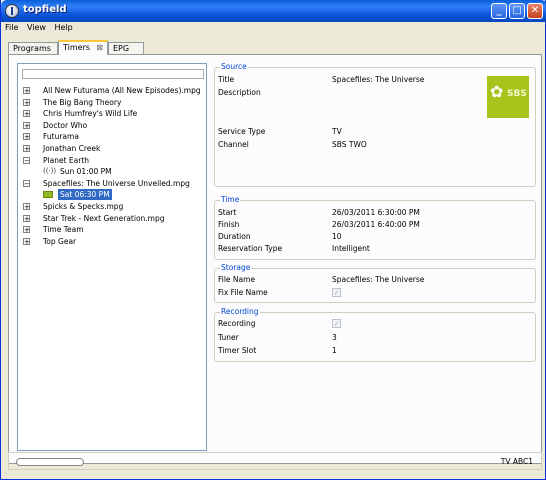 This screenshot has height=480, width=546. Describe the element at coordinates (112, 229) in the screenshot. I see `program-node: + Time Team` at that location.